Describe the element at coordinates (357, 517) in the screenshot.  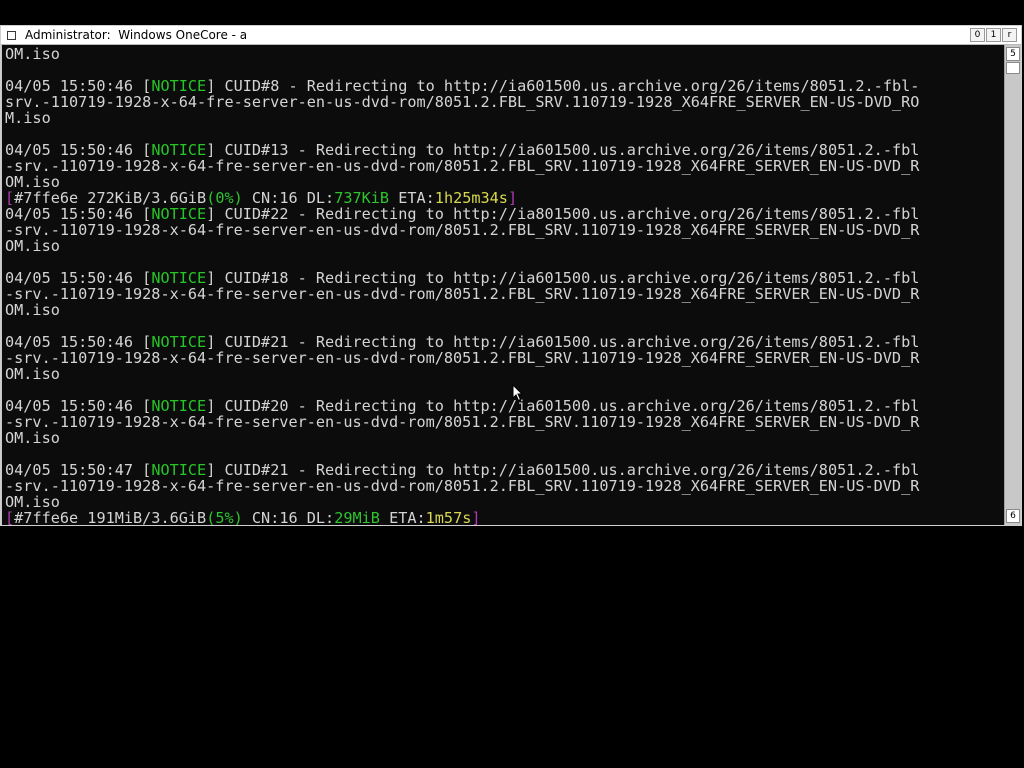
I see `console-text-segment: 29MiB` at that location.